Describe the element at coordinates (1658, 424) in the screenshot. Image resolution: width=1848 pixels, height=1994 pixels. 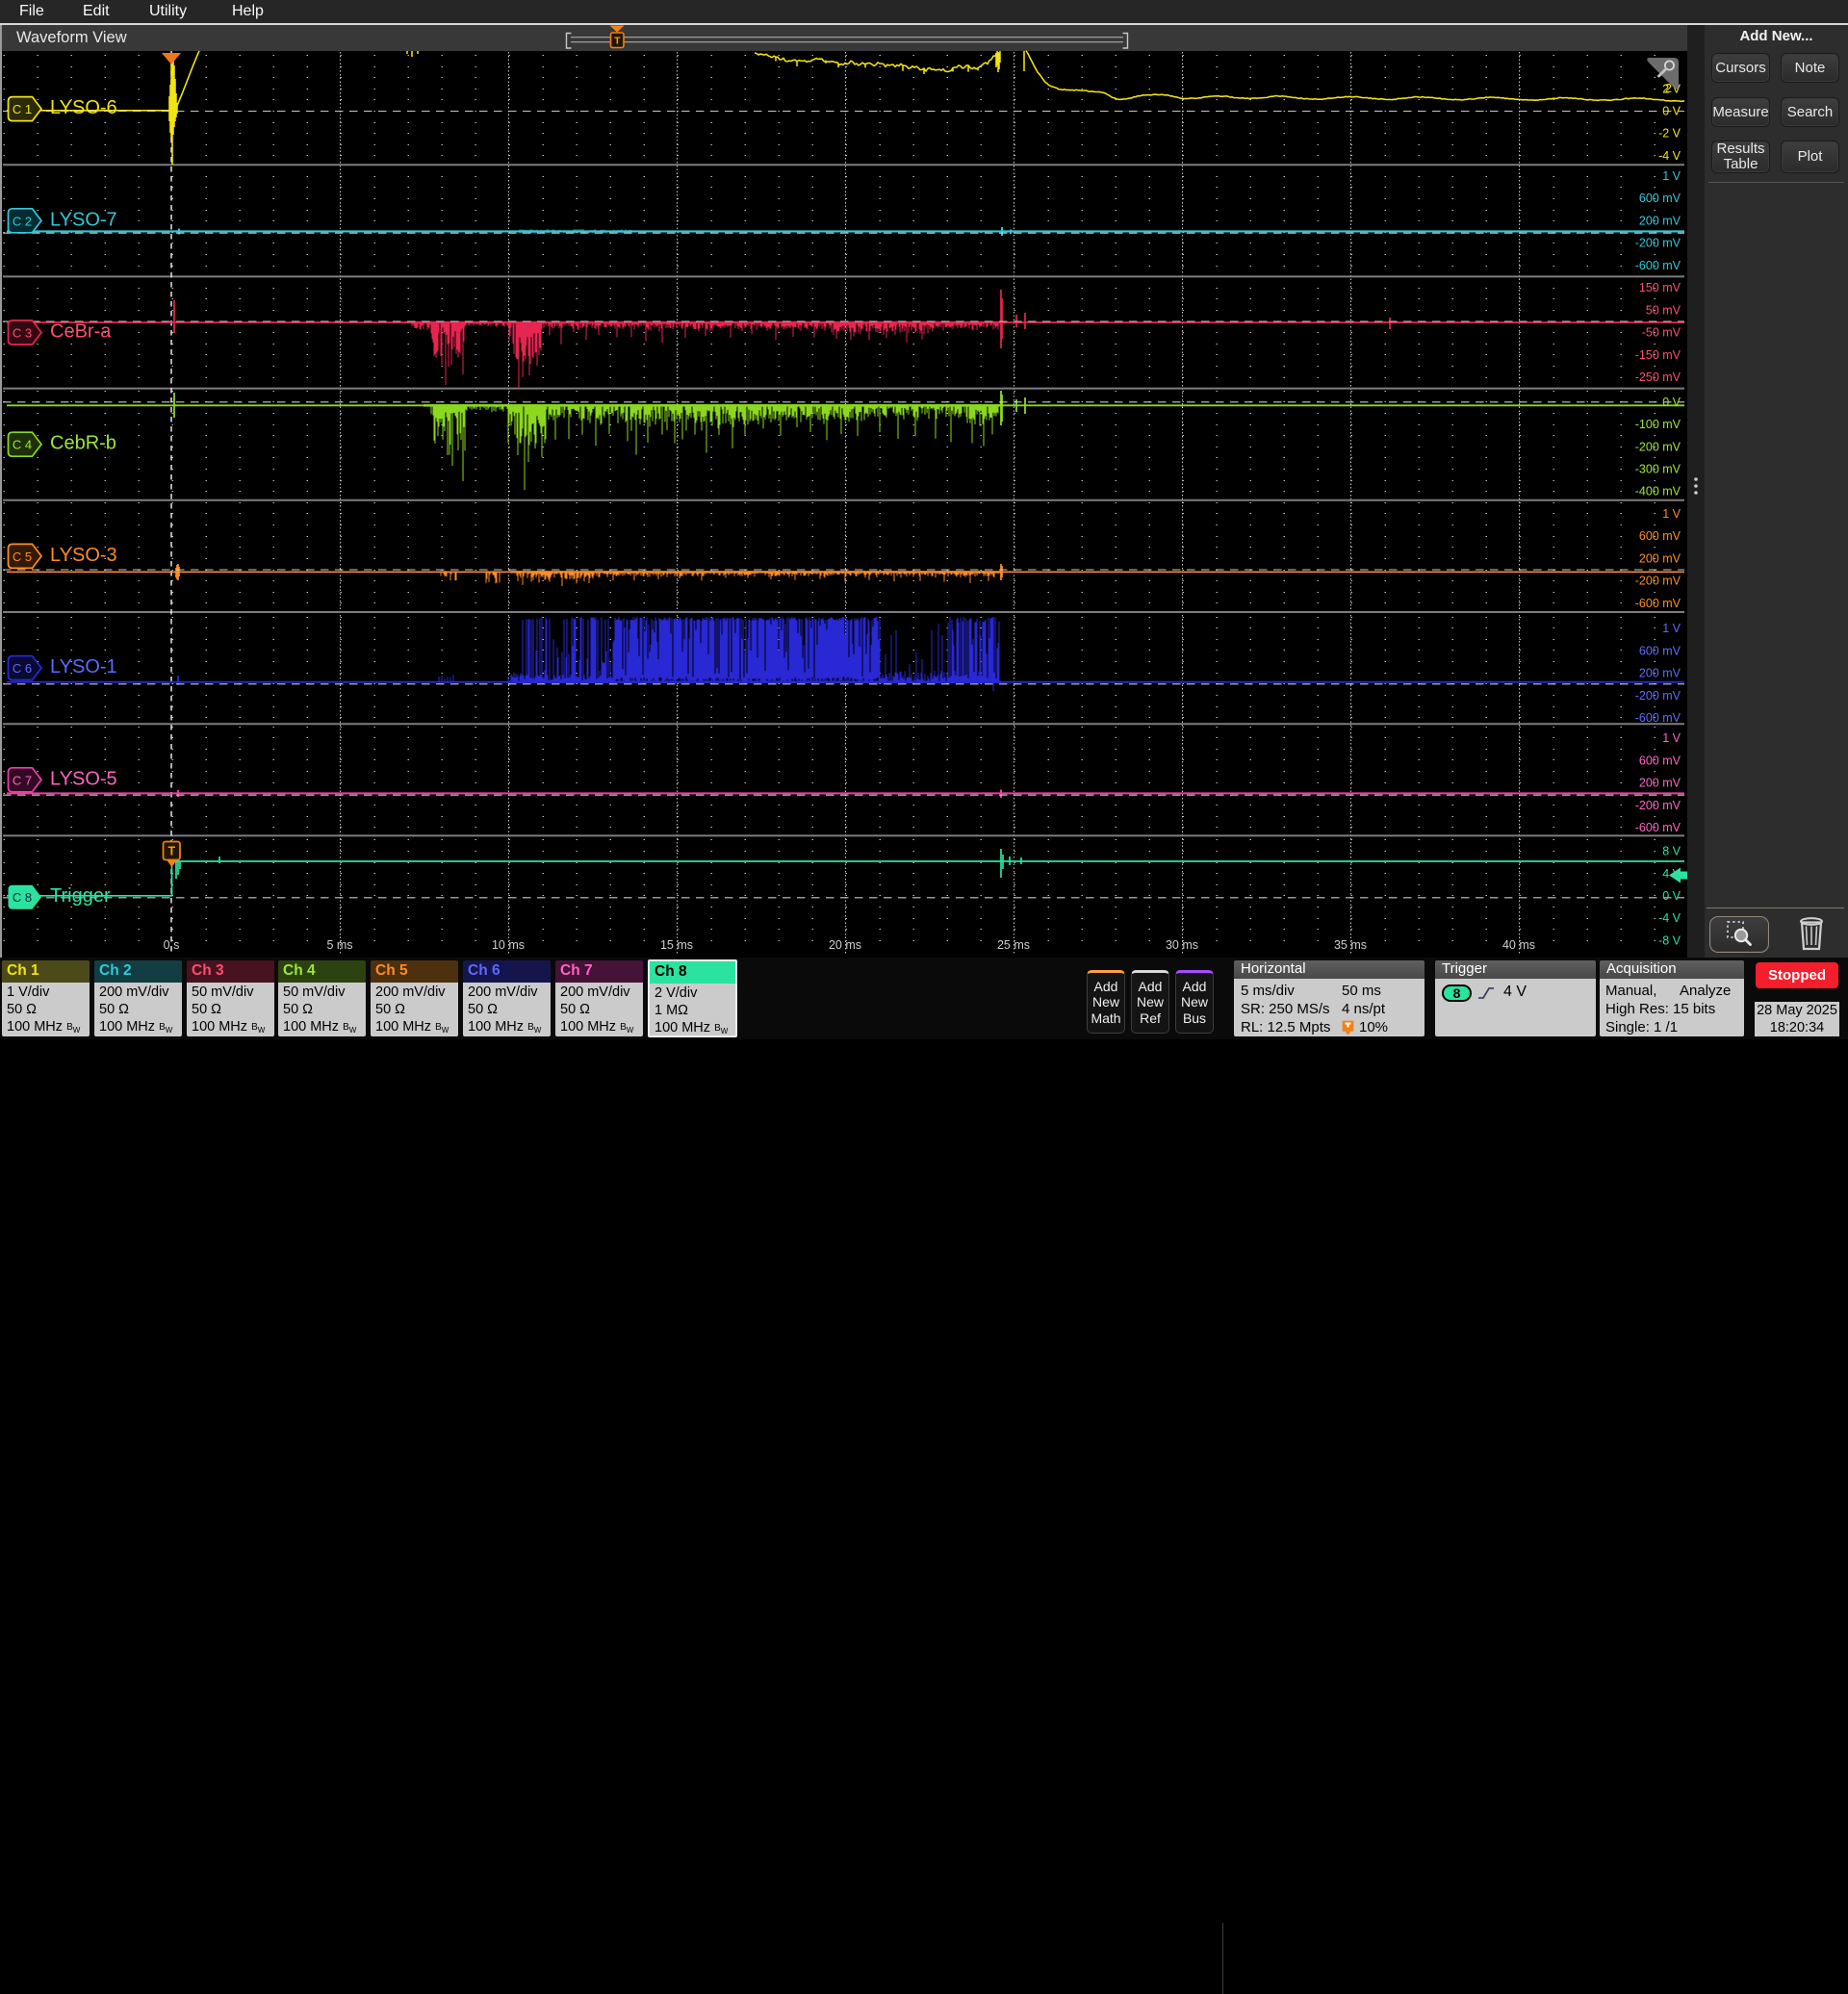
I see `svg-text: -100 mV` at that location.